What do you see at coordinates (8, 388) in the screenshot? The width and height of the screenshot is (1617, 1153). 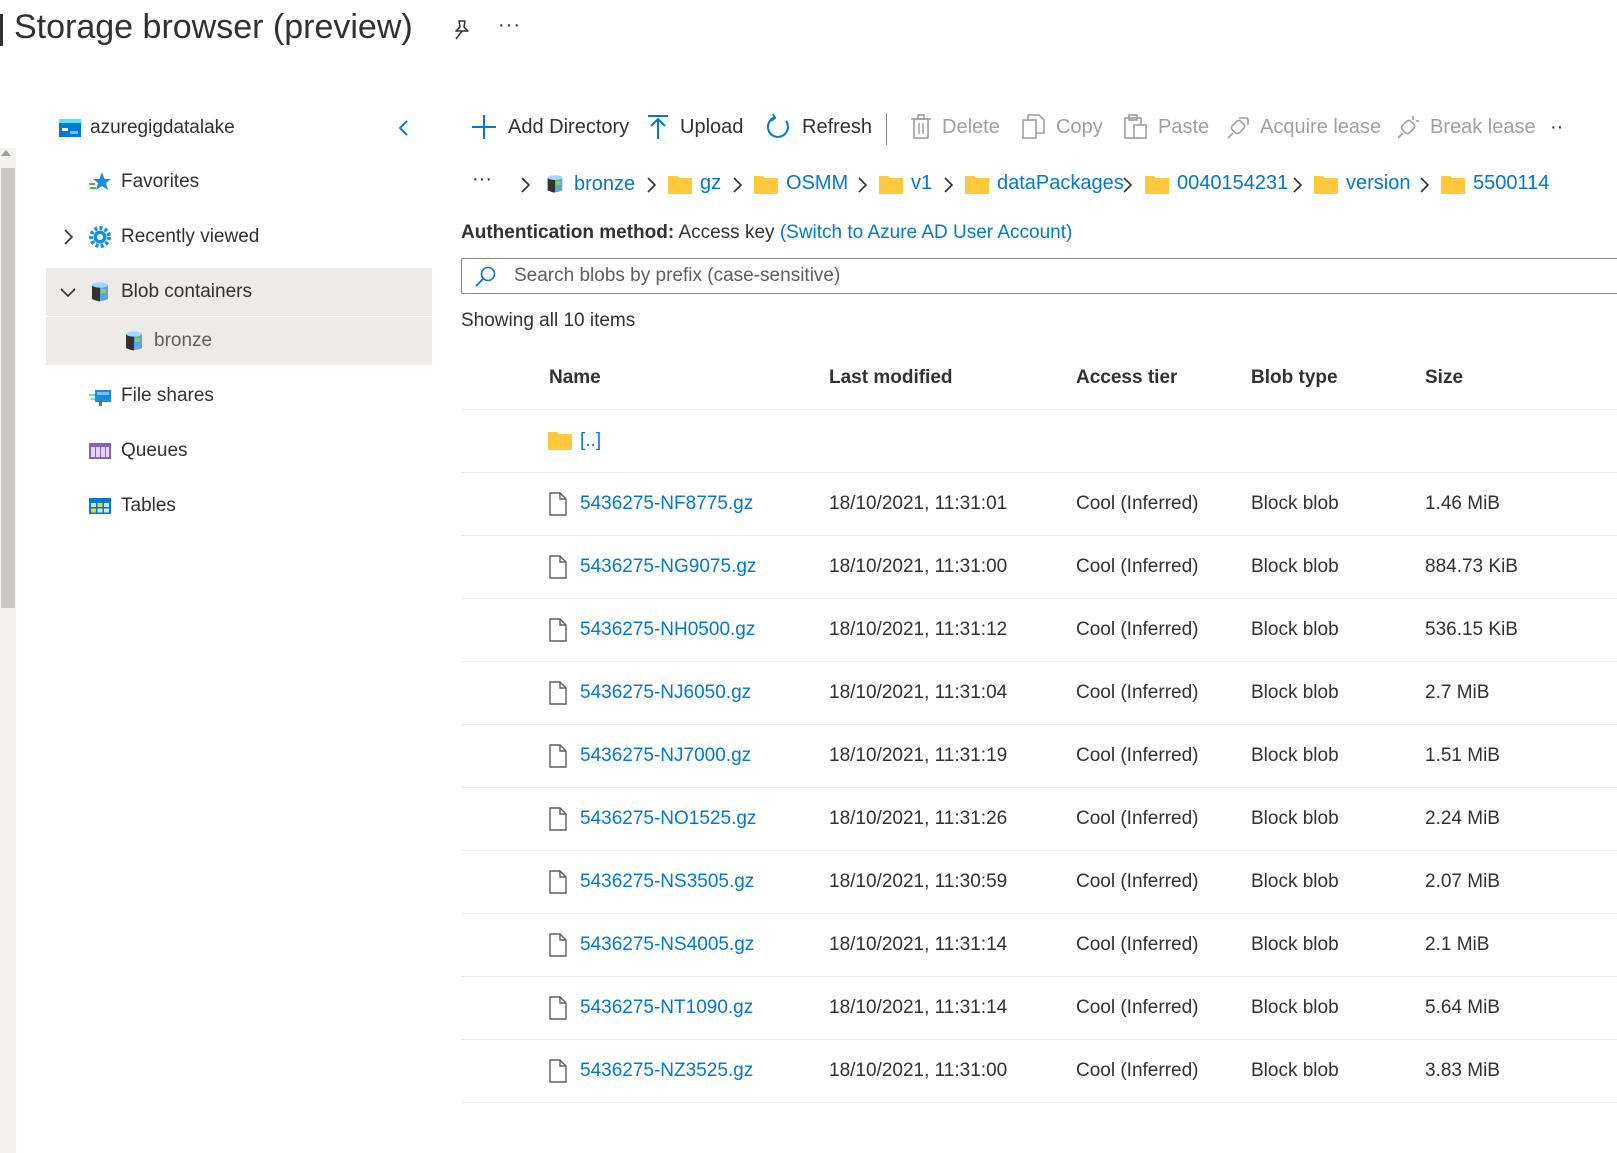 I see `scrollbar-thumb` at bounding box center [8, 388].